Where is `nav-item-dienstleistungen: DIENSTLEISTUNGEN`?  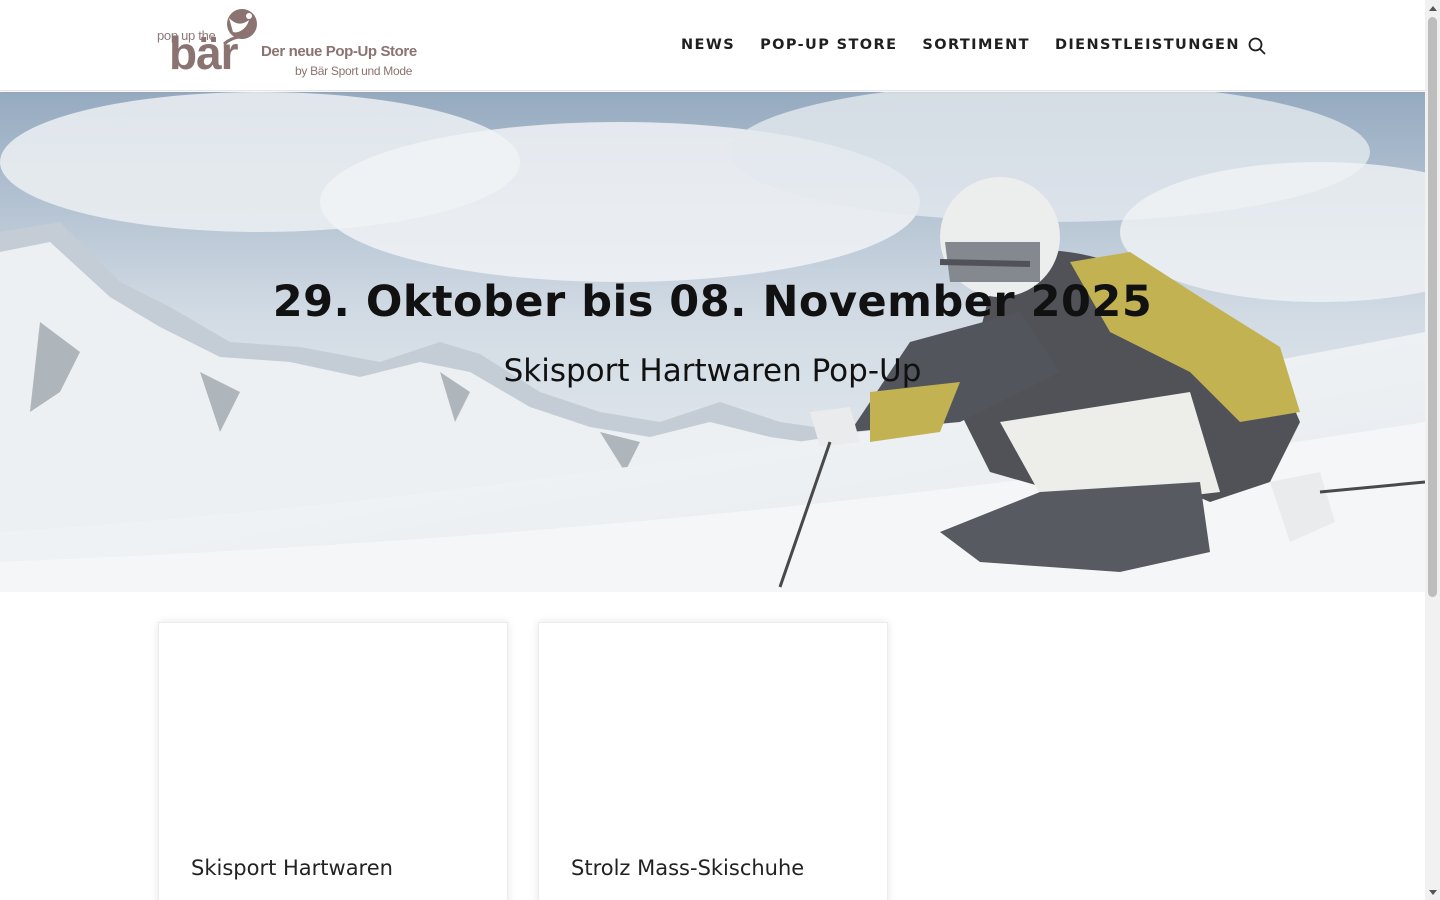
nav-item-dienstleistungen: DIENSTLEISTUNGEN is located at coordinates (1147, 45).